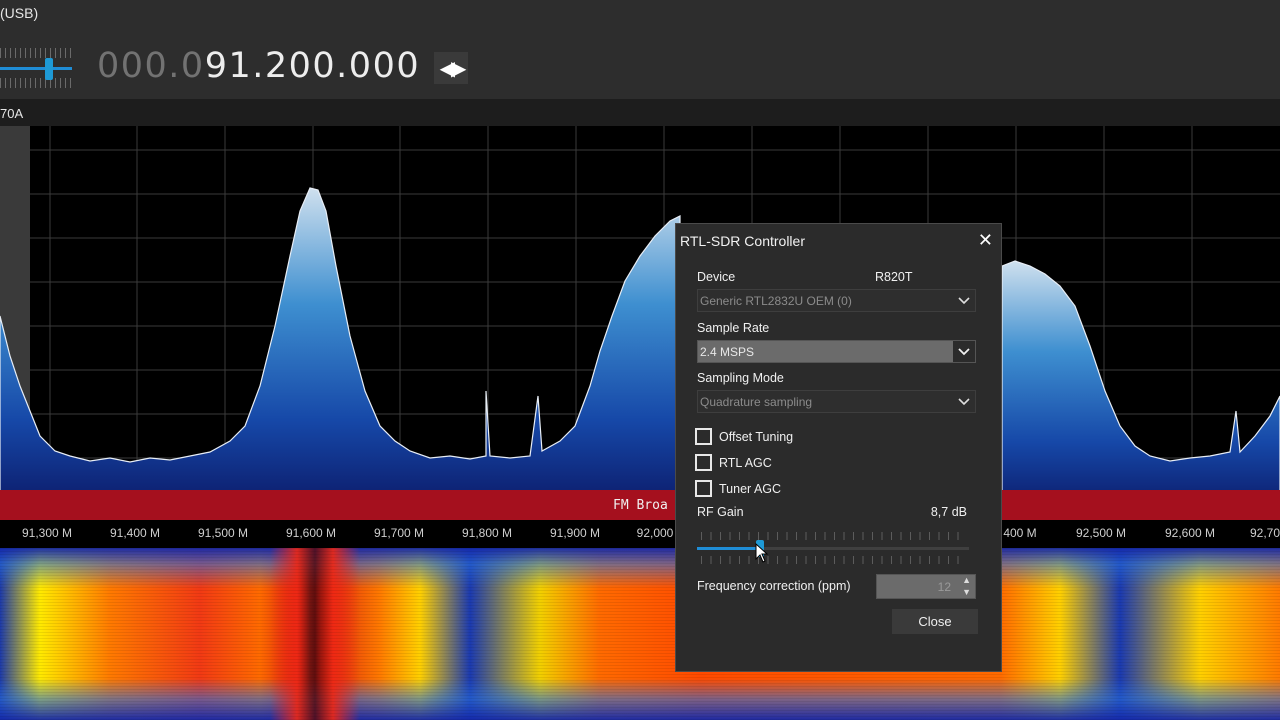 Image resolution: width=1280 pixels, height=720 pixels. I want to click on checkbox-label: Offset Tuning, so click(756, 437).